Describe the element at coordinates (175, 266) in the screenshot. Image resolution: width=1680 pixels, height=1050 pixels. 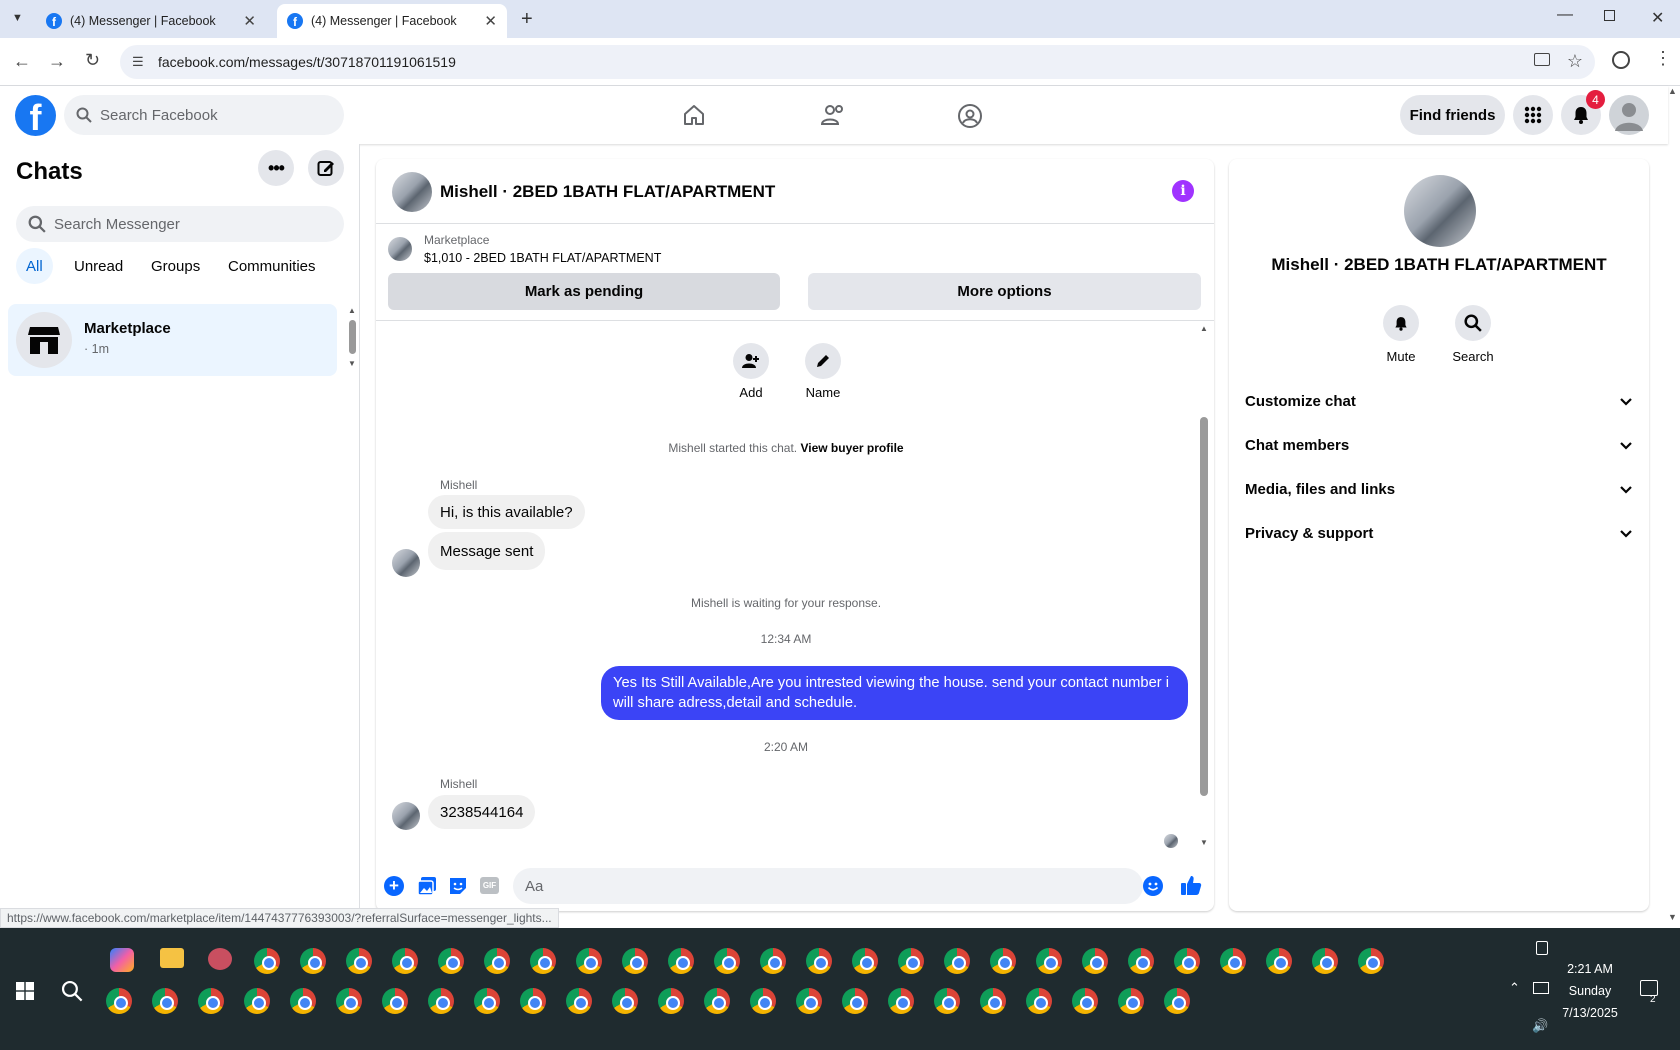
I see `filter-groups: Groups` at that location.